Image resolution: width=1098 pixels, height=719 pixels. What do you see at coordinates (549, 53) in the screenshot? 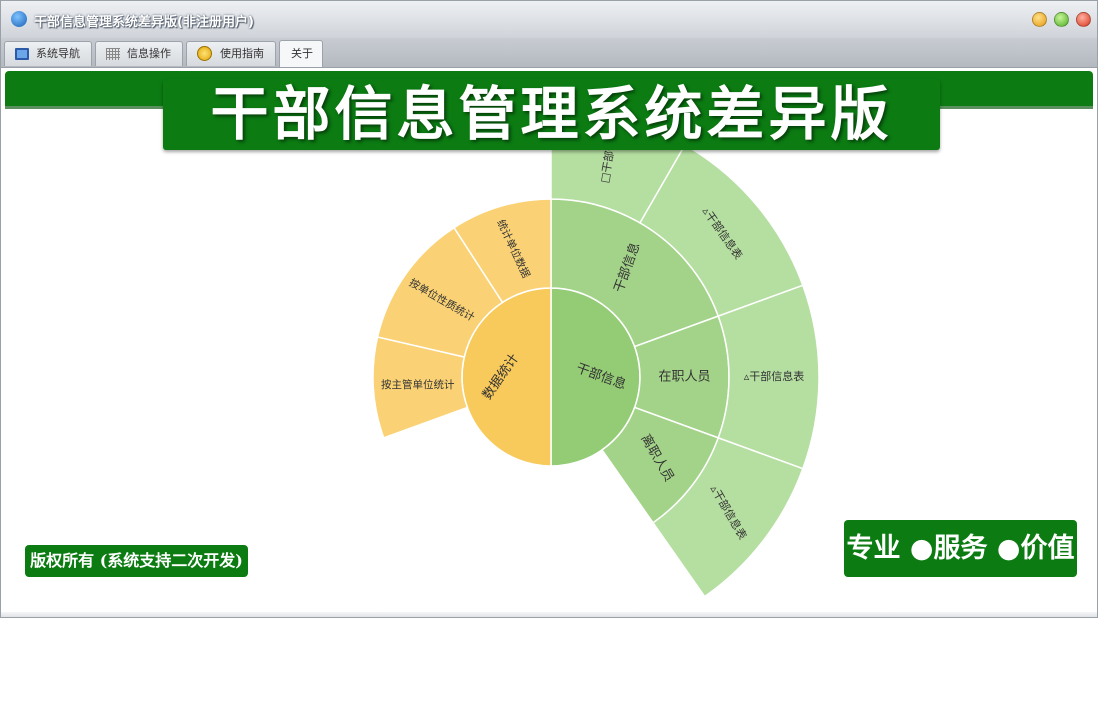
I see `tab-strip: 系统导航 信息操作 使用指南 关于` at bounding box center [549, 53].